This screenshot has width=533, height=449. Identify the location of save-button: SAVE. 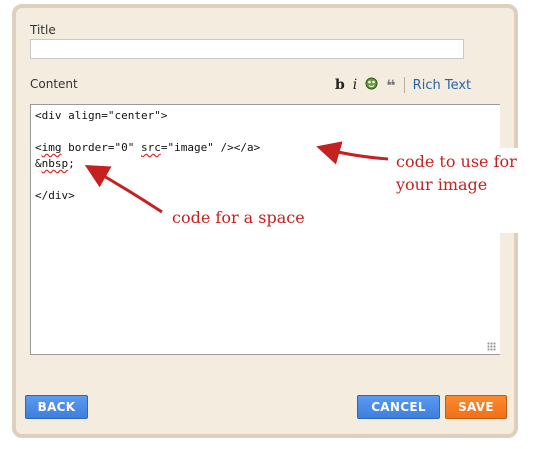
(476, 407).